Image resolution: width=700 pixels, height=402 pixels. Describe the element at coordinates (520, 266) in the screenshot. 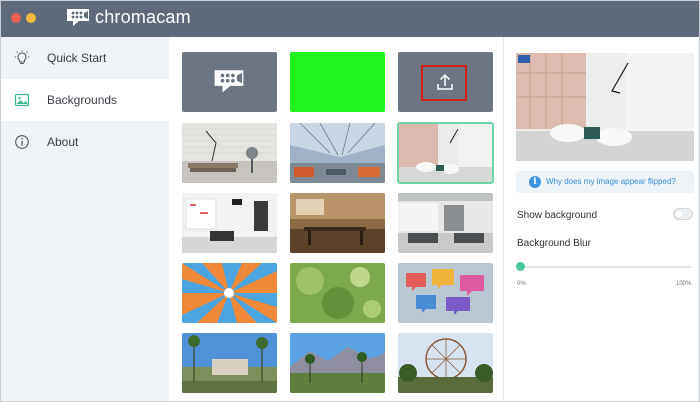

I see `slider-handle` at that location.